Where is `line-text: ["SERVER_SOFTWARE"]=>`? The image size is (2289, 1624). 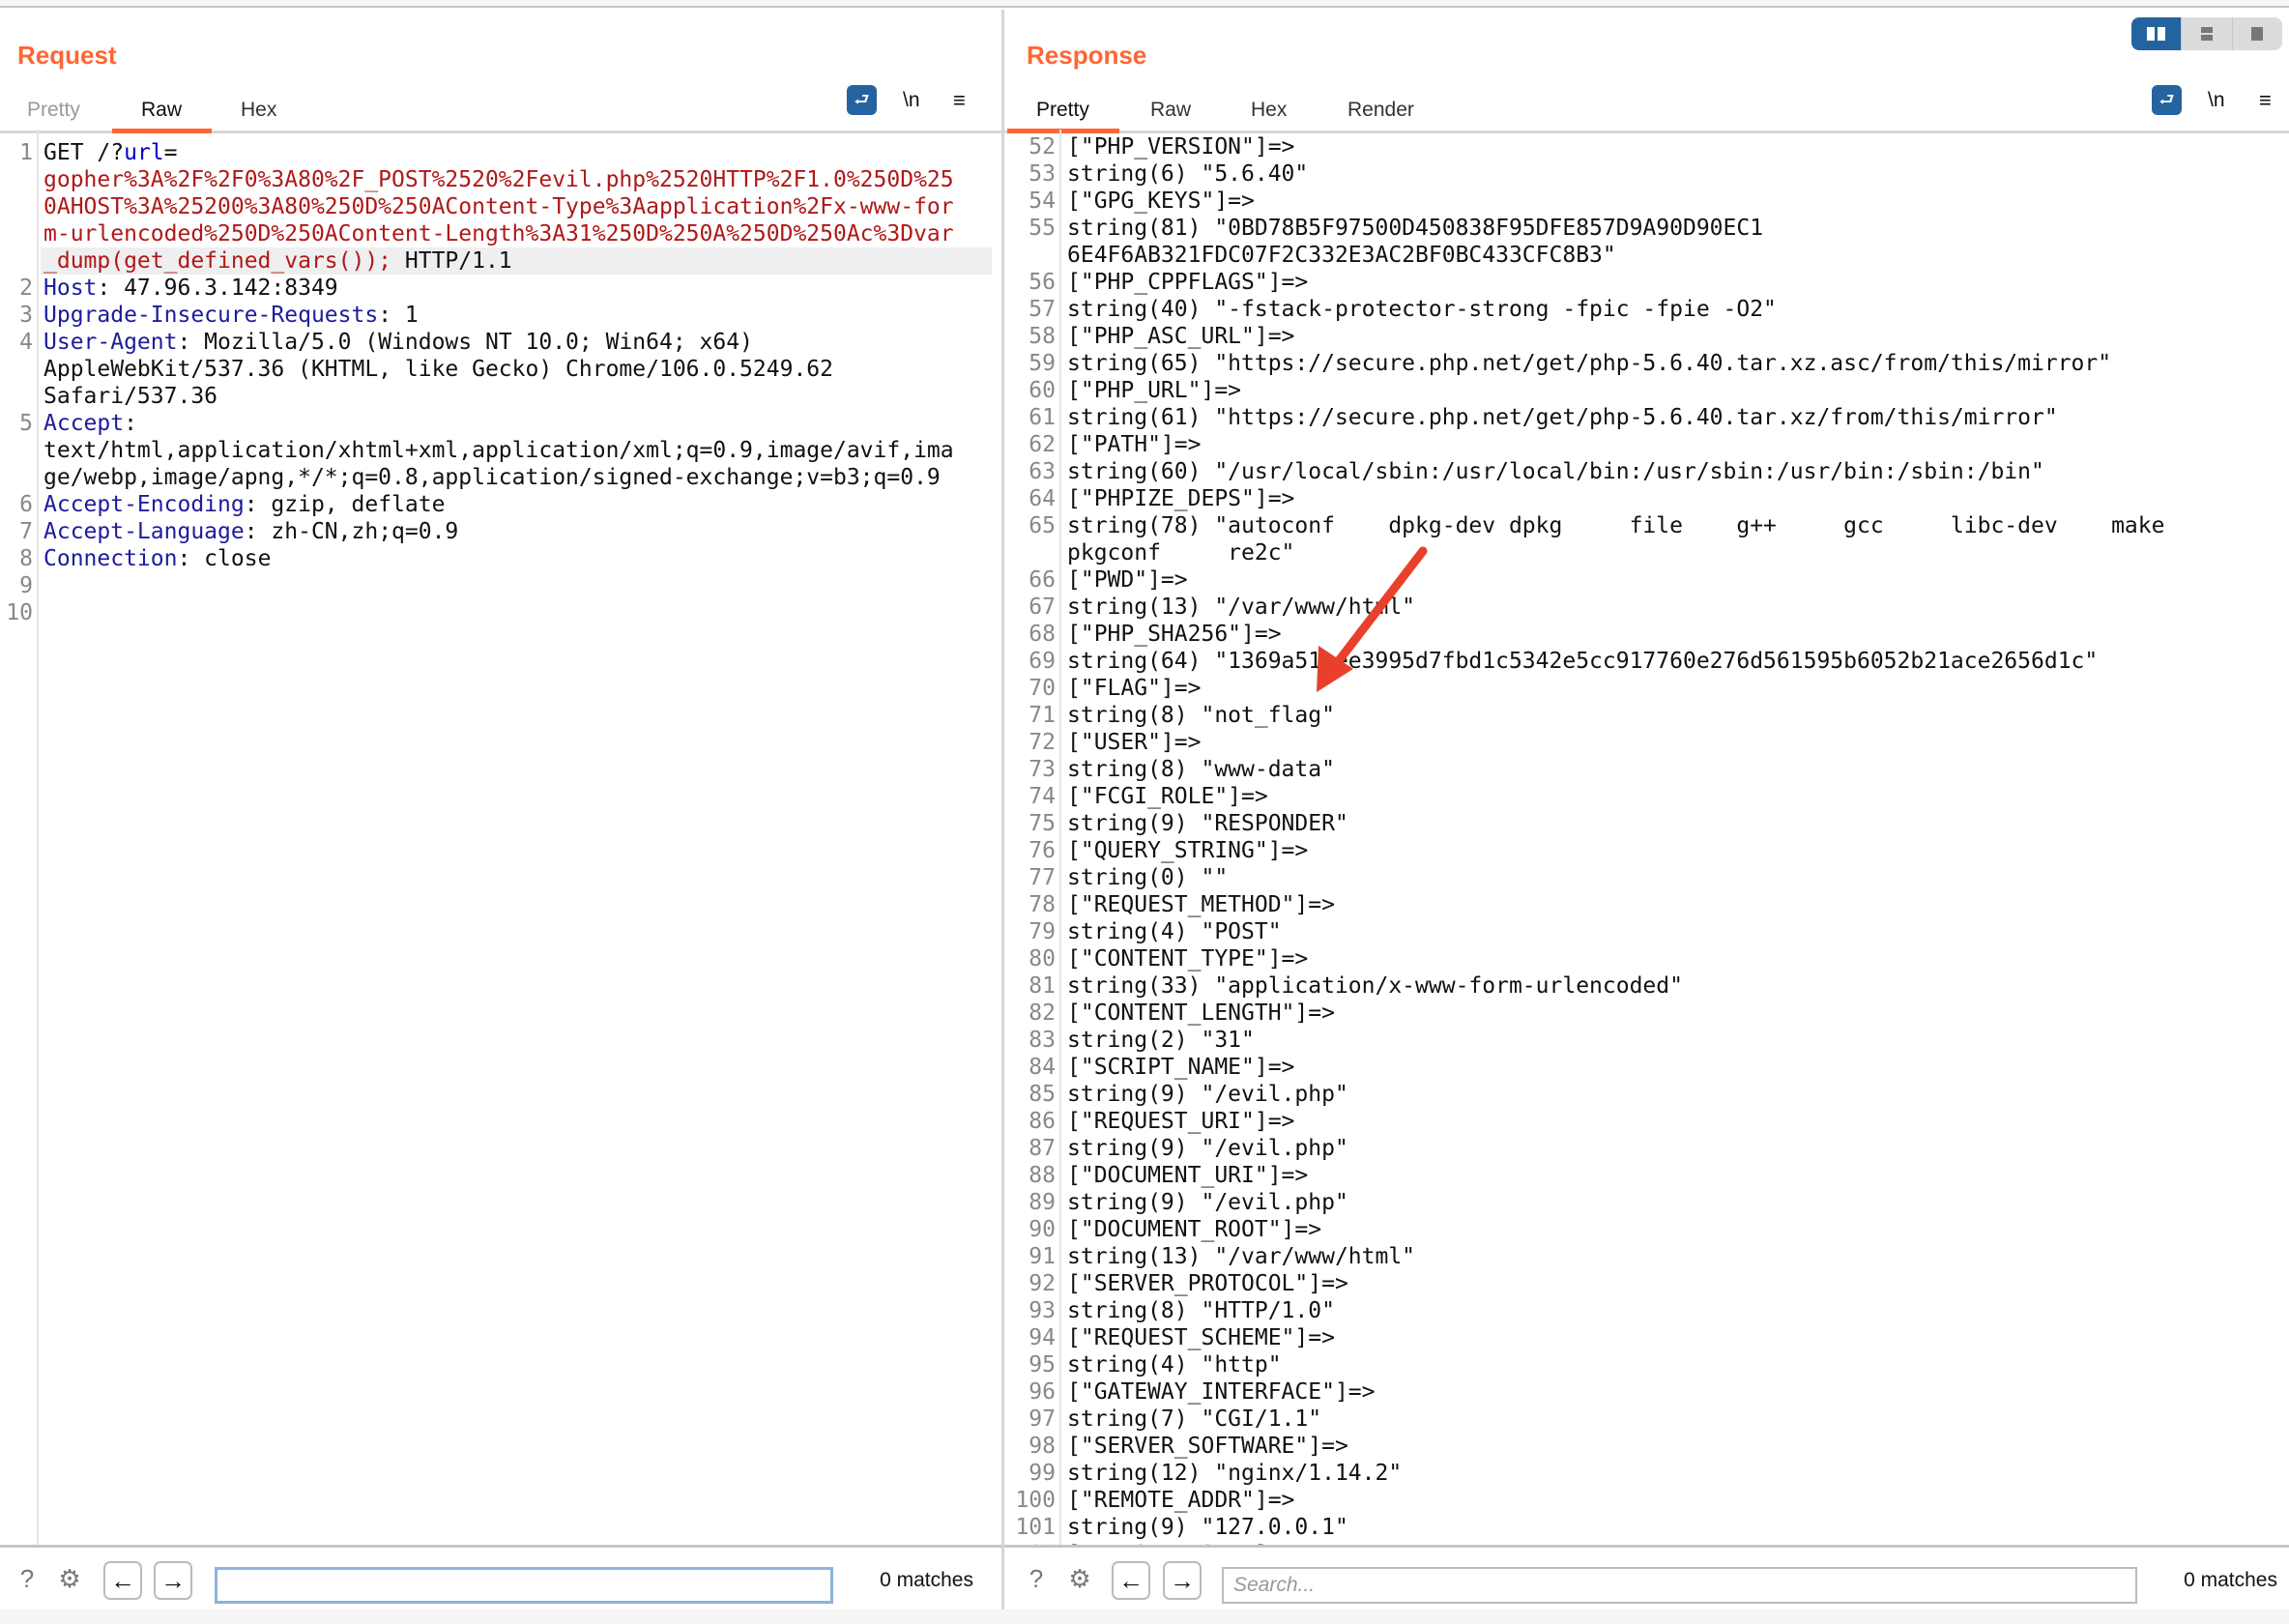 line-text: ["SERVER_SOFTWARE"]=> is located at coordinates (1207, 1446).